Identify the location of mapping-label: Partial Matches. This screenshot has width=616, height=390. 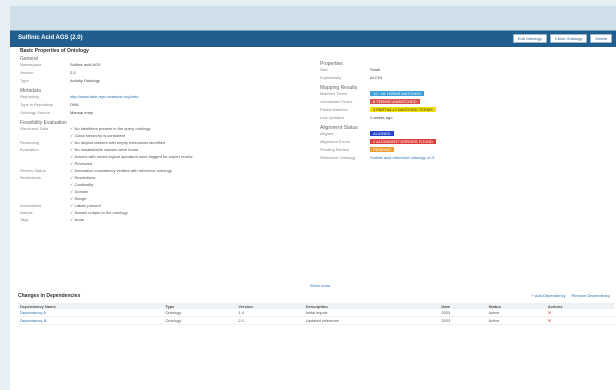
(334, 109).